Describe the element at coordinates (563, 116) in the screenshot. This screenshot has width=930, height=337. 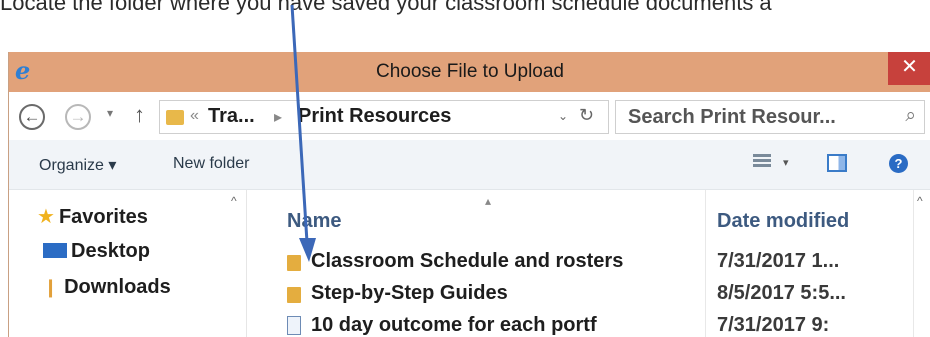
I see `chevron-down-icon: ⌄` at that location.